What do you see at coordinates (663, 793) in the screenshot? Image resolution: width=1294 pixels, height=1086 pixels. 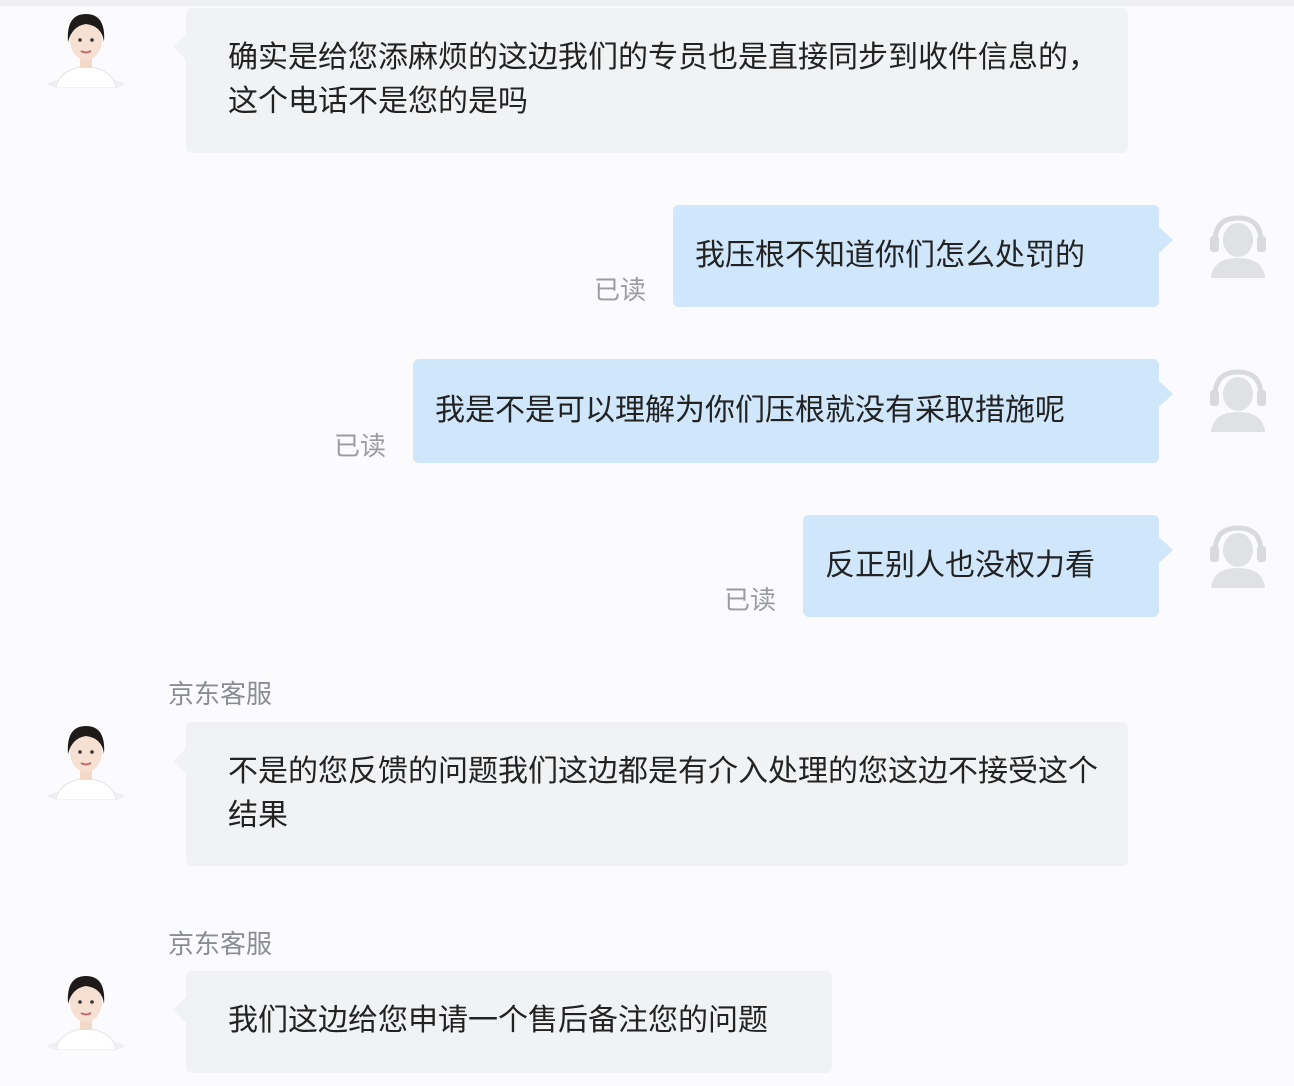 I see `message-text: 不是的您反馈的问题我们这边都是有介入处理的您这边不接受这个结果` at bounding box center [663, 793].